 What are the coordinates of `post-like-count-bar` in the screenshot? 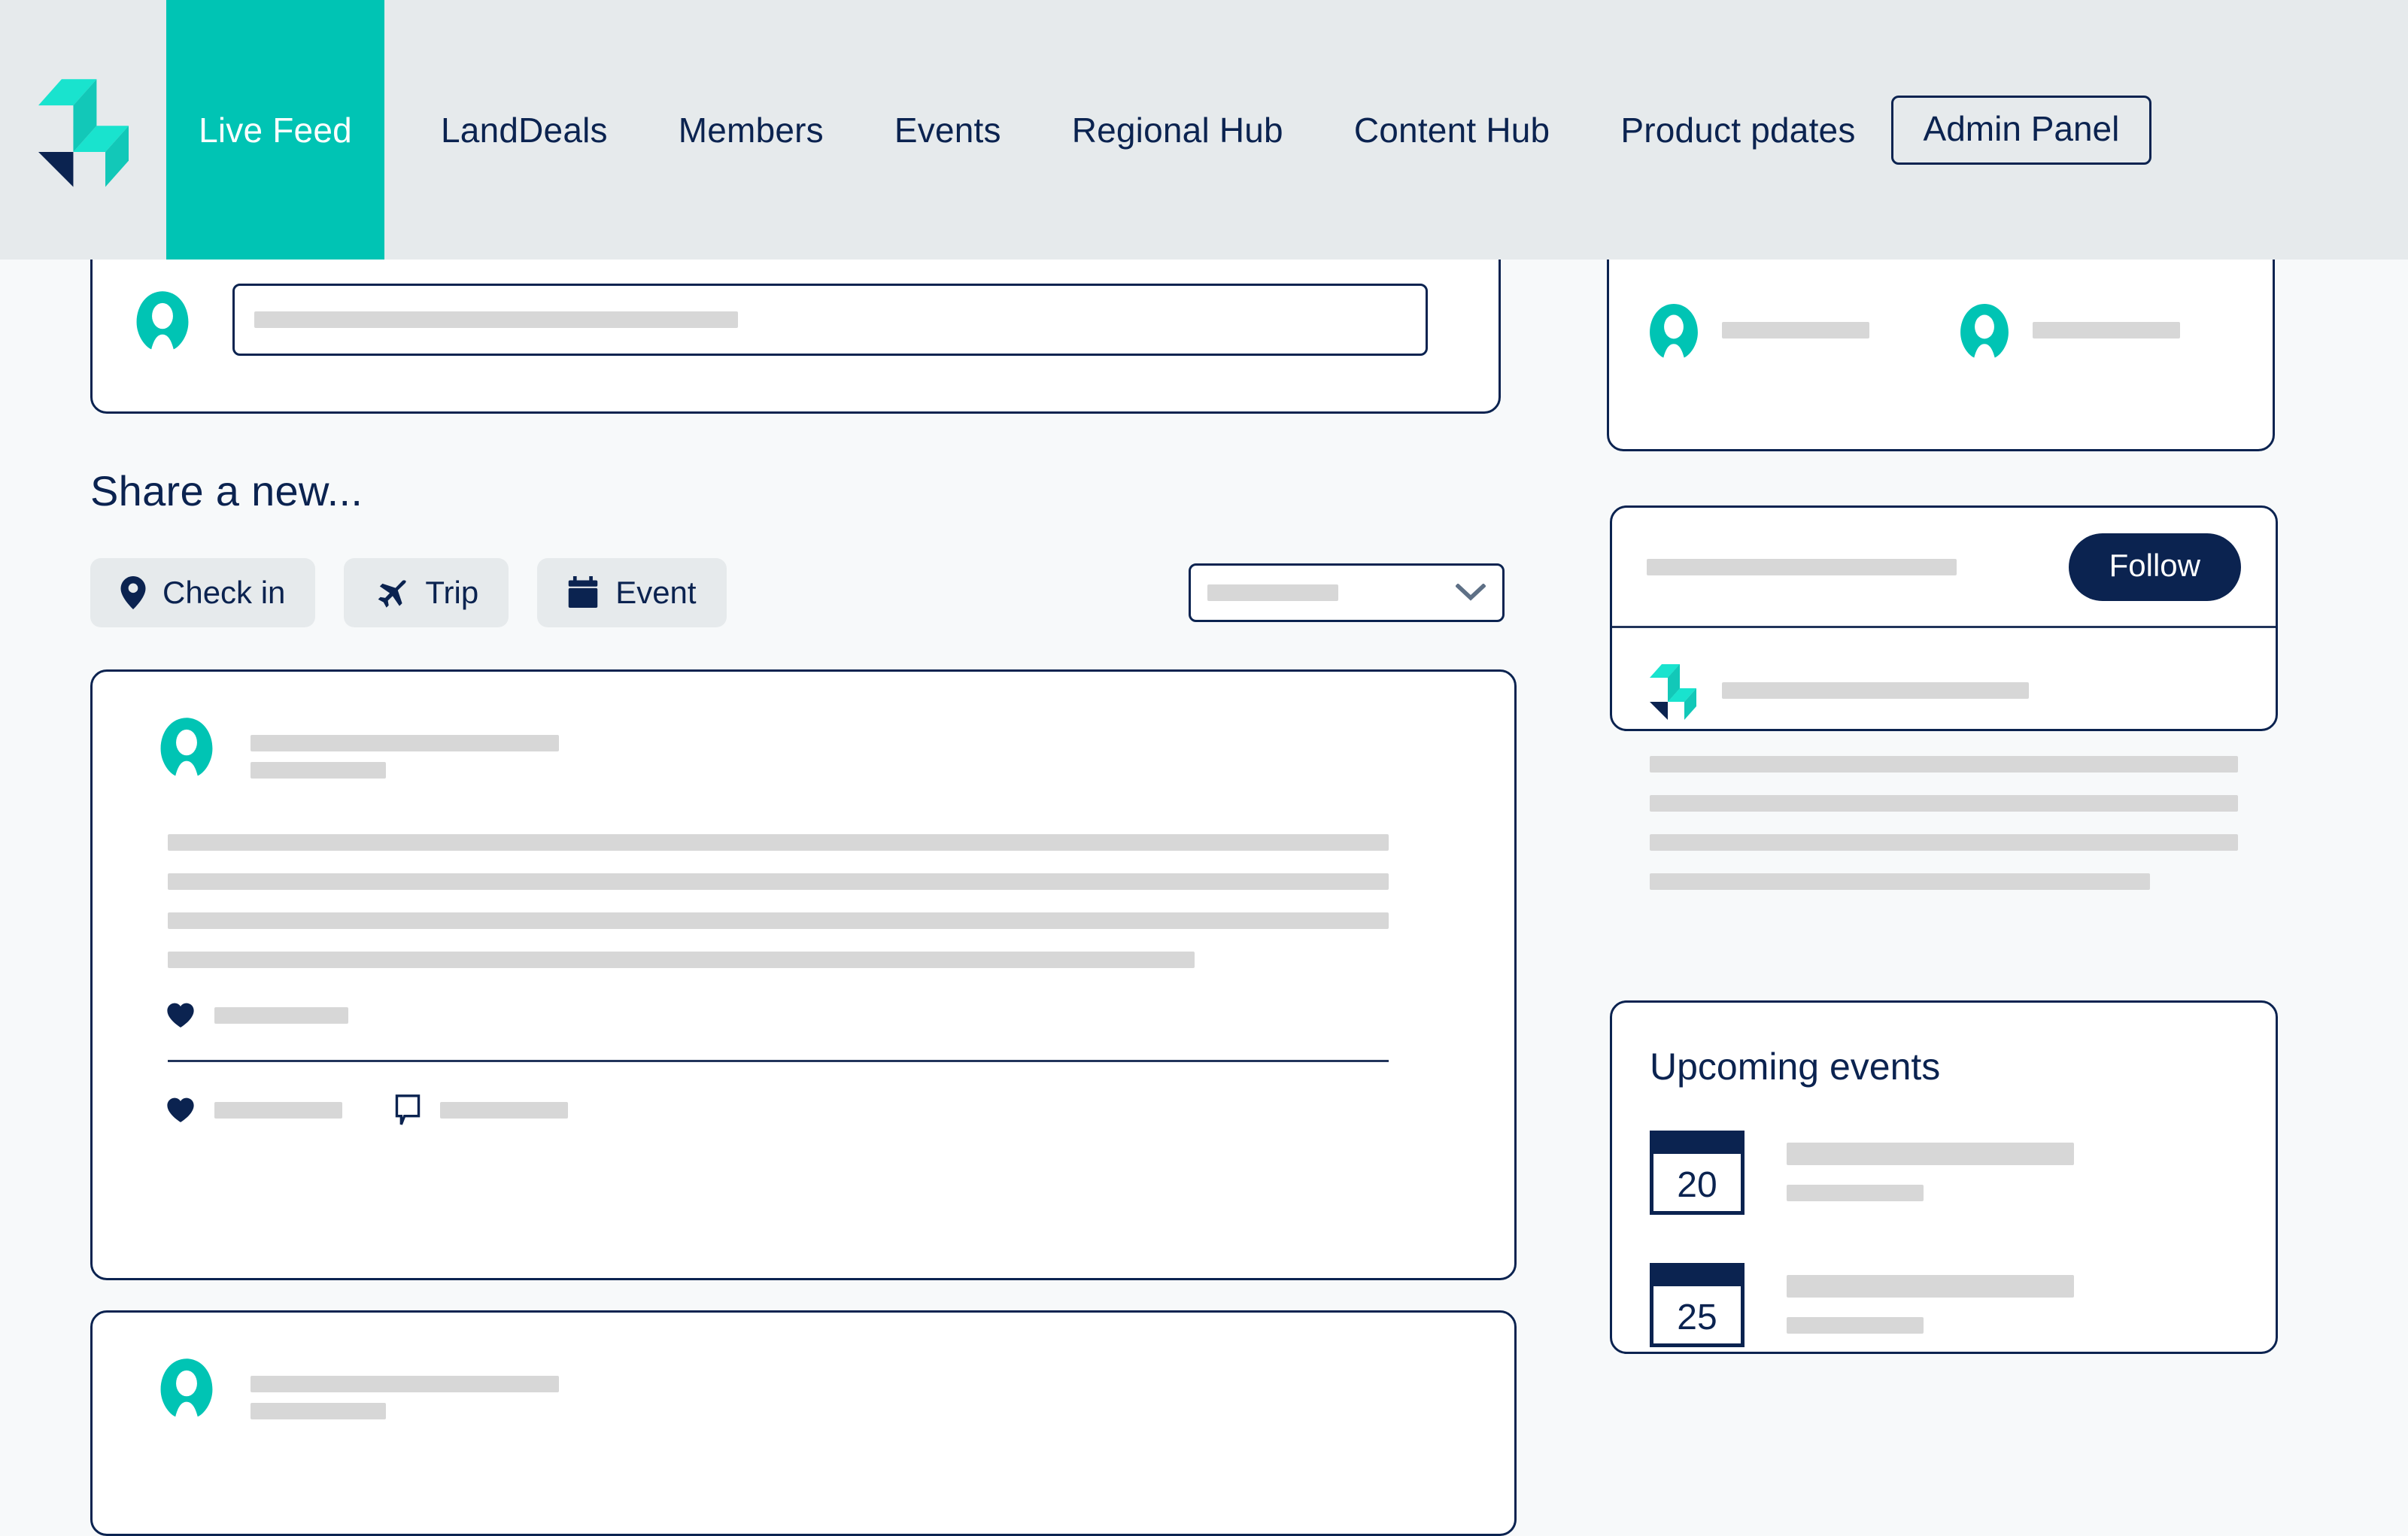 It's located at (281, 1015).